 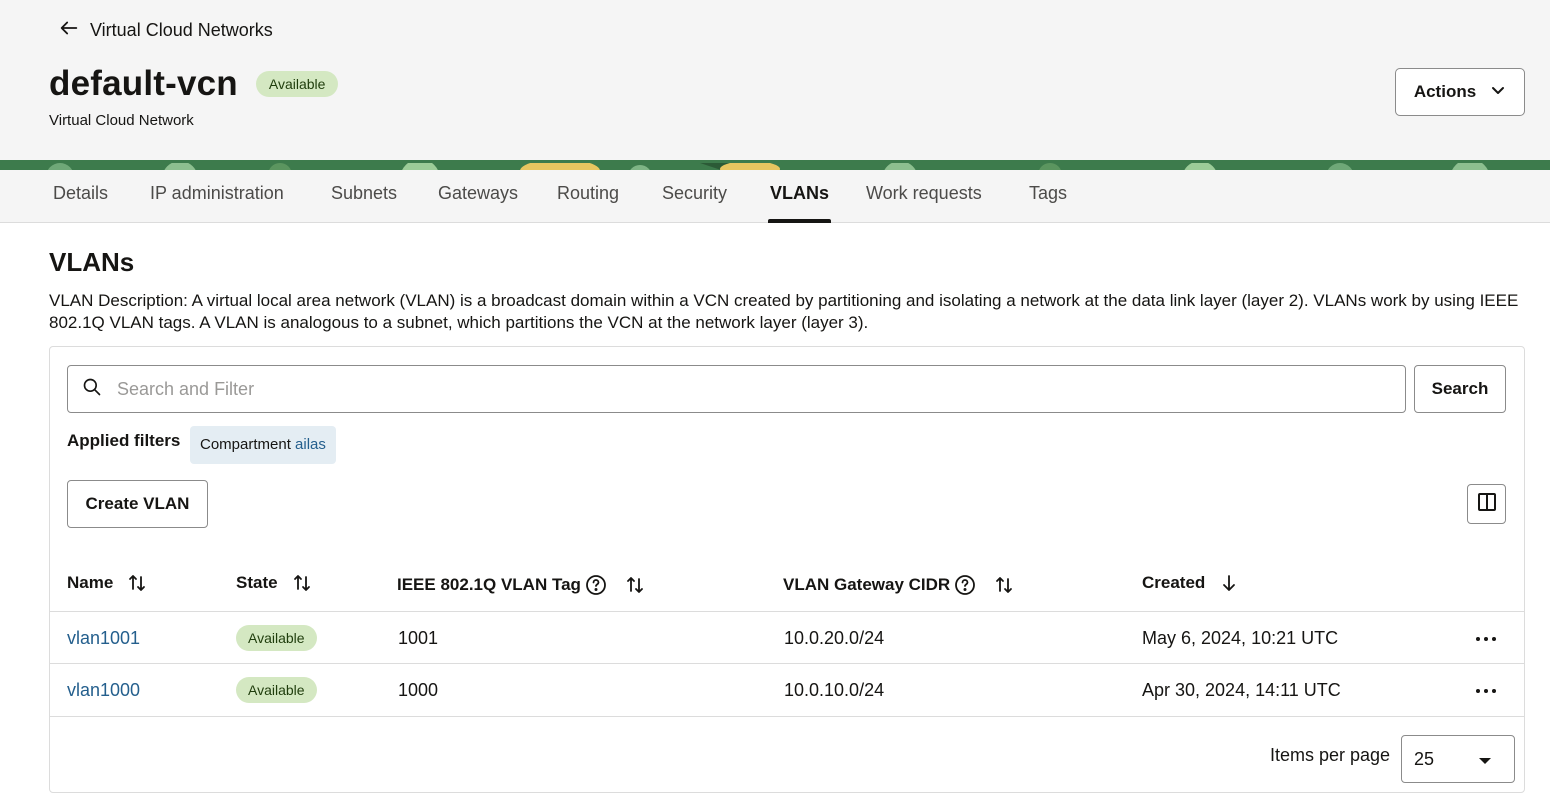 What do you see at coordinates (694, 196) in the screenshot?
I see `tab-security: Security` at bounding box center [694, 196].